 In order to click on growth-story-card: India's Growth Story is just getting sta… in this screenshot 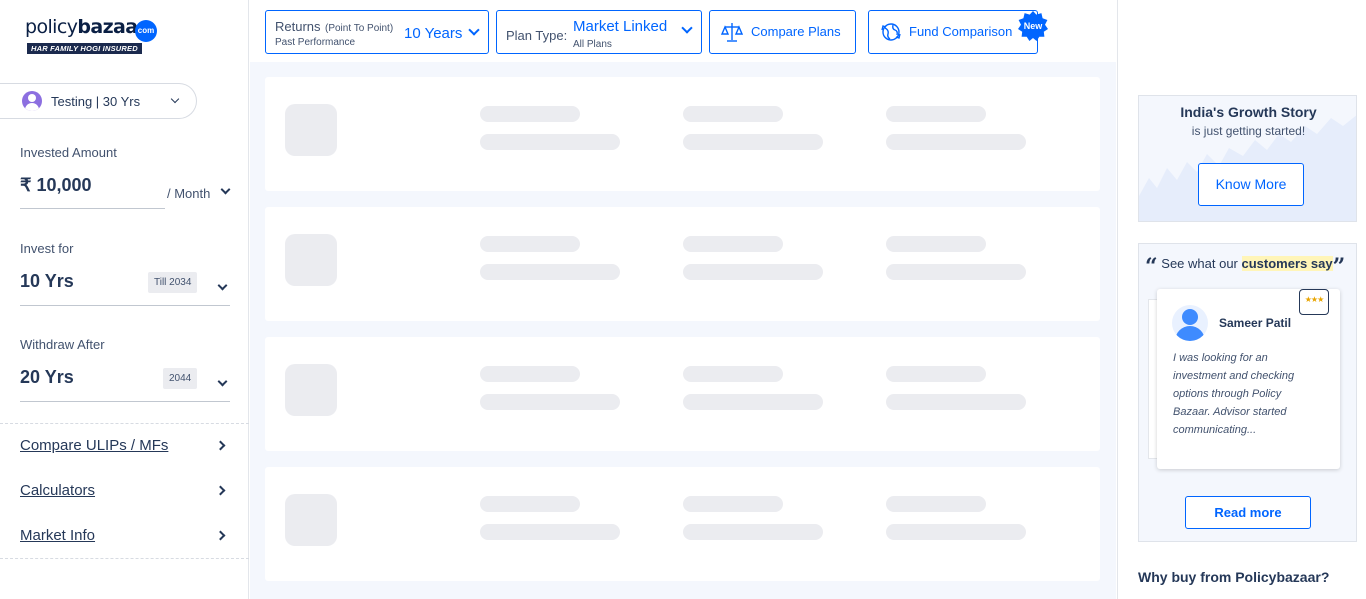, I will do `click(1247, 158)`.